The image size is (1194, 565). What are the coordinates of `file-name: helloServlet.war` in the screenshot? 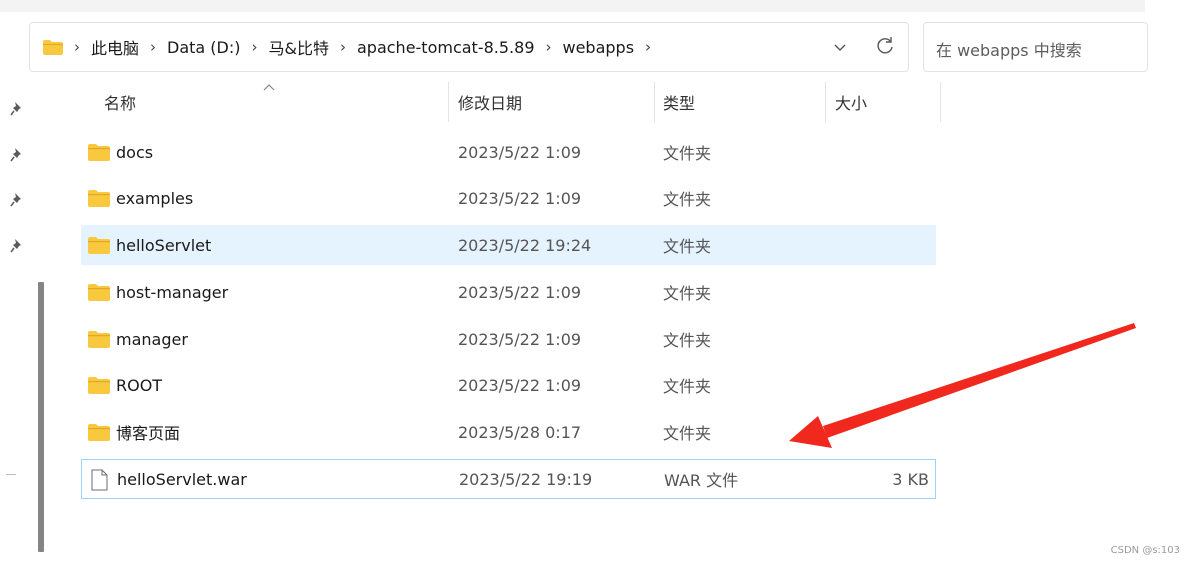 It's located at (182, 479).